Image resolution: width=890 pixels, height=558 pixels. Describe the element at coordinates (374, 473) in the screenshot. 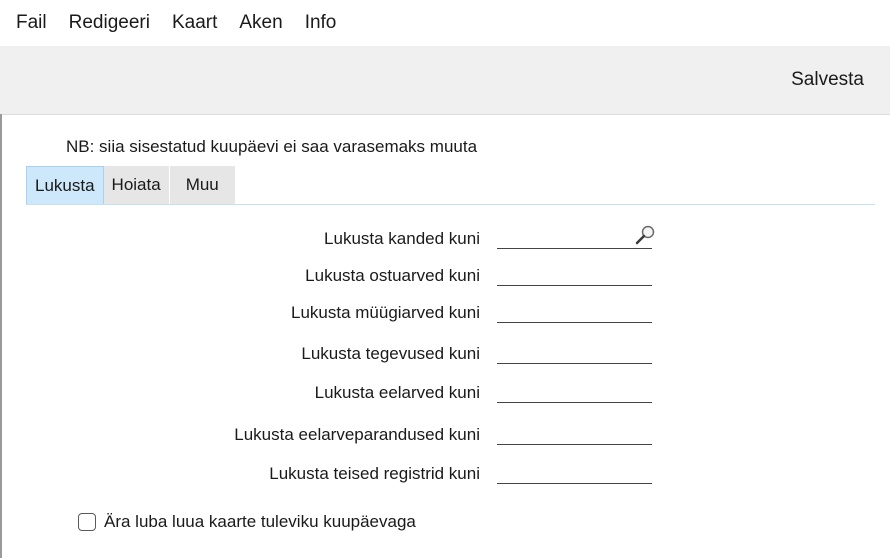

I see `field-label-teised-registrid: Lukusta teised registrid kuni` at that location.